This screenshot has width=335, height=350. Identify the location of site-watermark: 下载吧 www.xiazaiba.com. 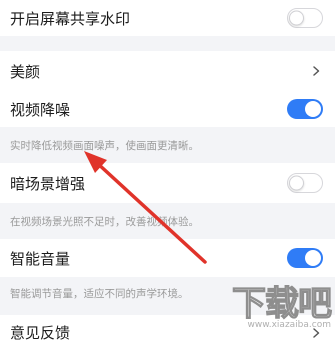
(265, 308).